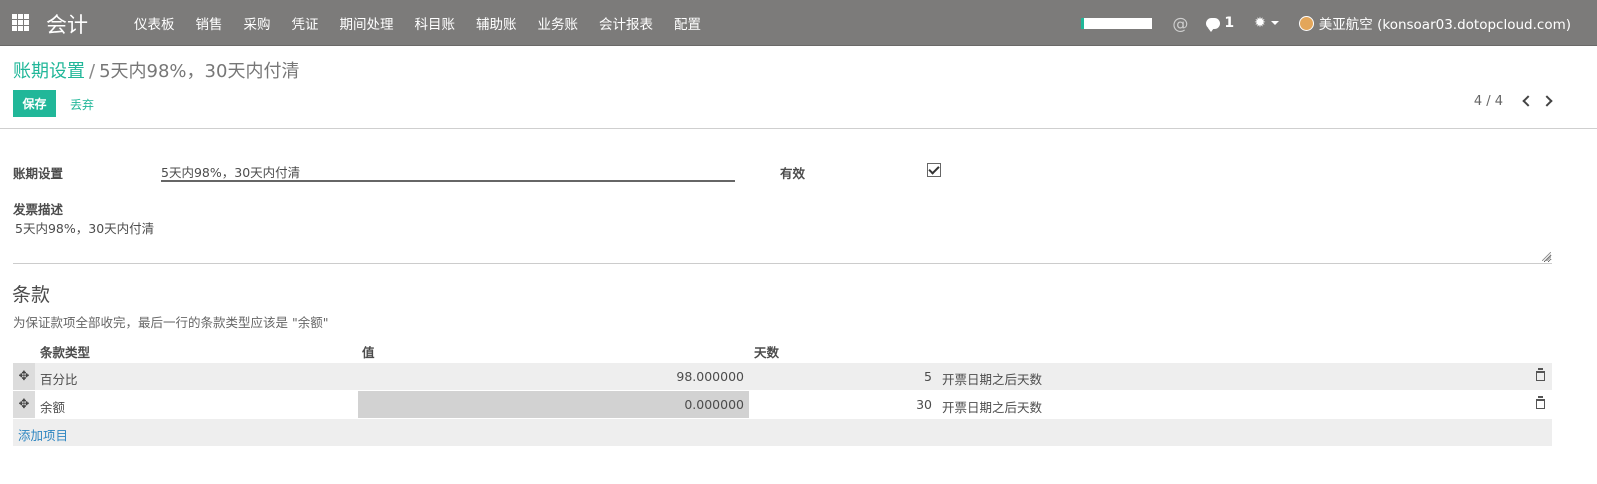  What do you see at coordinates (1274, 23) in the screenshot?
I see `caret-down-icon` at bounding box center [1274, 23].